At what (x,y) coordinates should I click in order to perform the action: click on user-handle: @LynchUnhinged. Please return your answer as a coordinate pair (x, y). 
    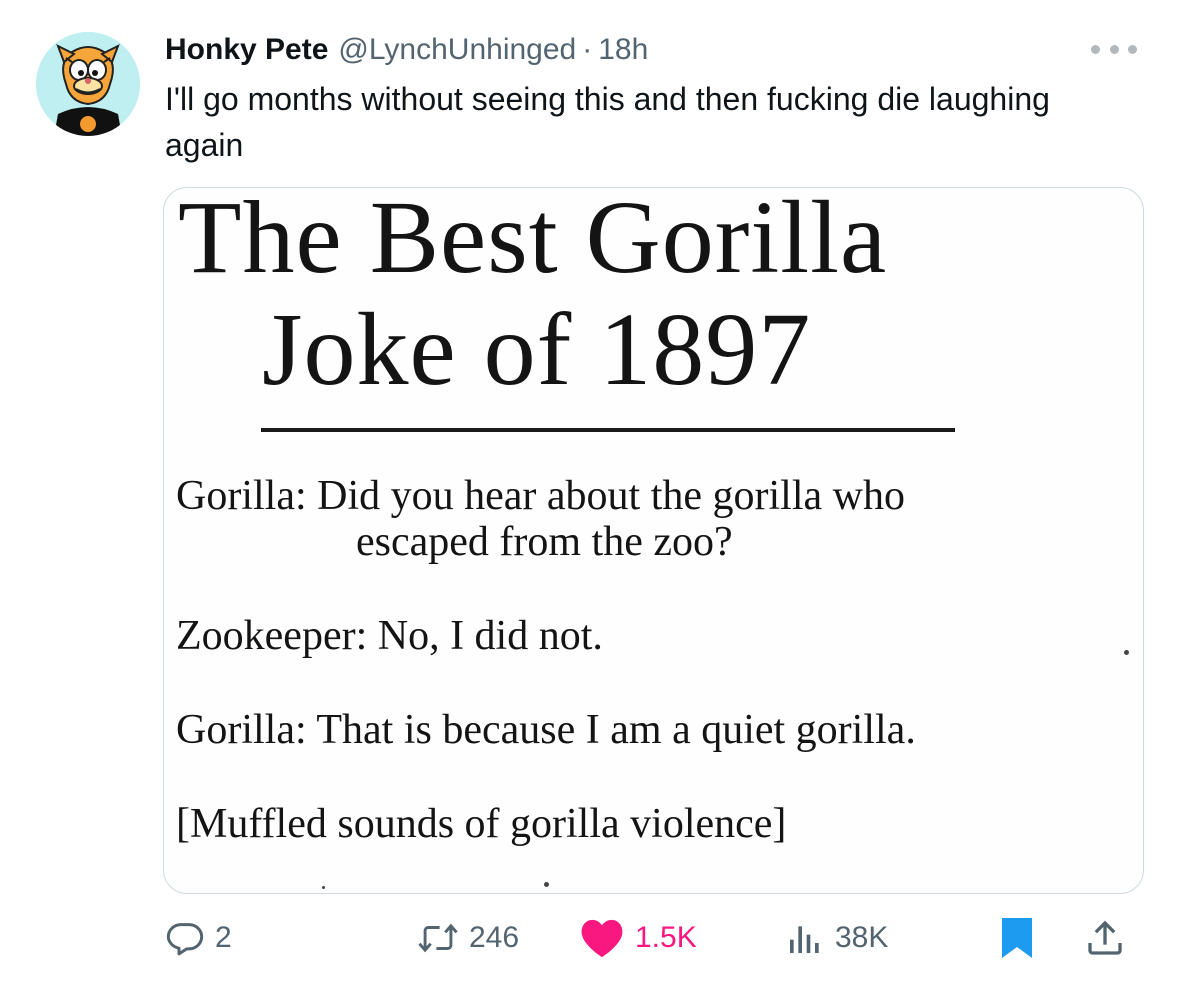
    Looking at the image, I should click on (457, 50).